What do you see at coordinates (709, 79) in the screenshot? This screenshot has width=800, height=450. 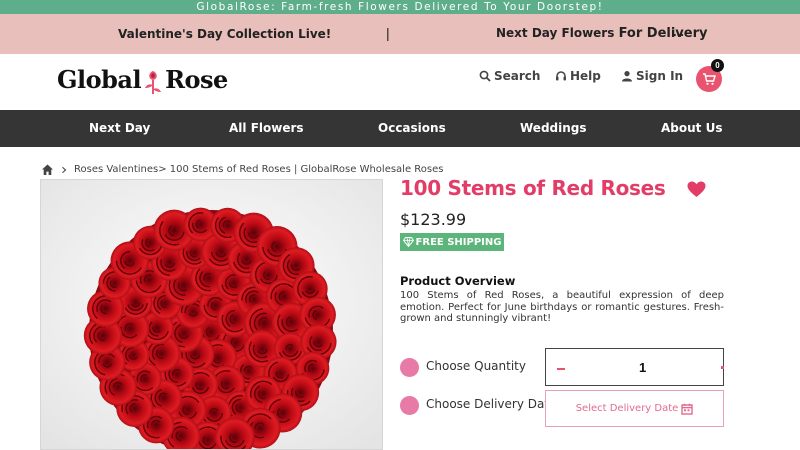 I see `cart-icon` at bounding box center [709, 79].